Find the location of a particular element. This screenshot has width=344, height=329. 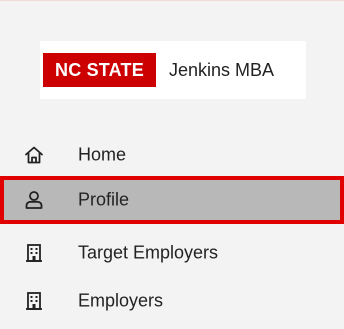

sidebar-item-employers: Employers is located at coordinates (172, 301).